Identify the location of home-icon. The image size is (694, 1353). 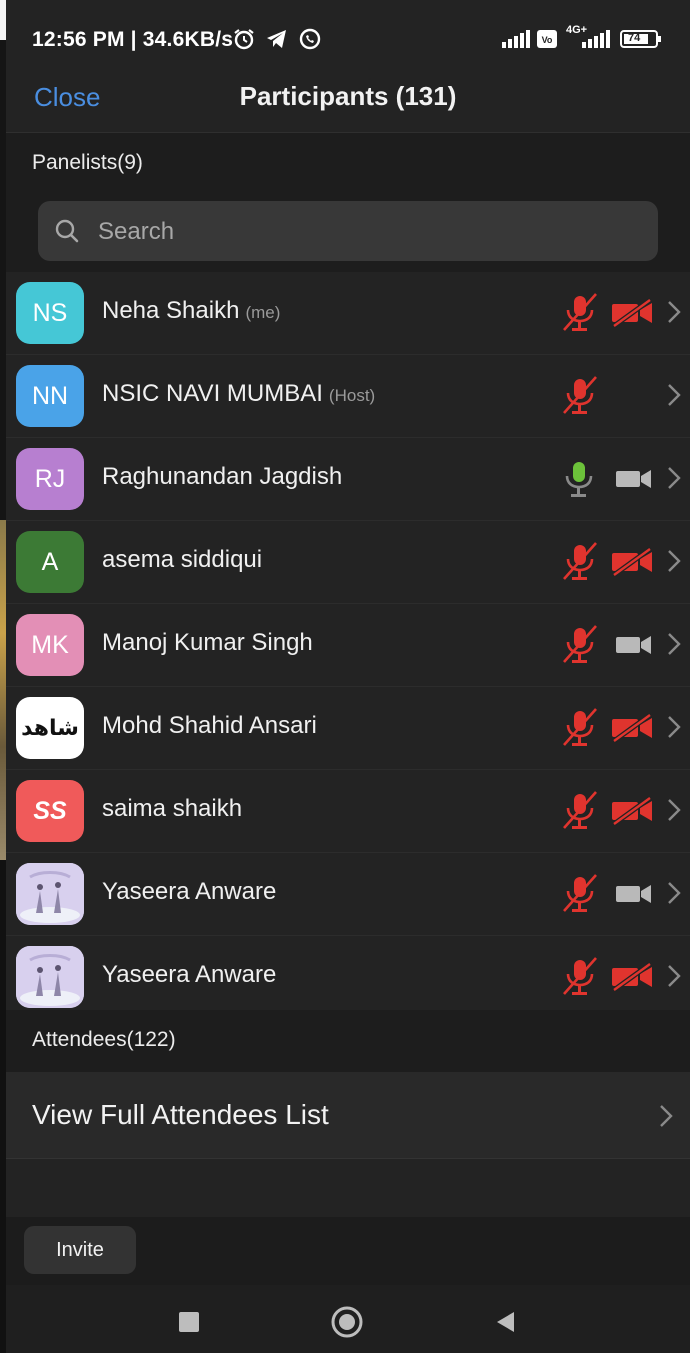
(347, 1324).